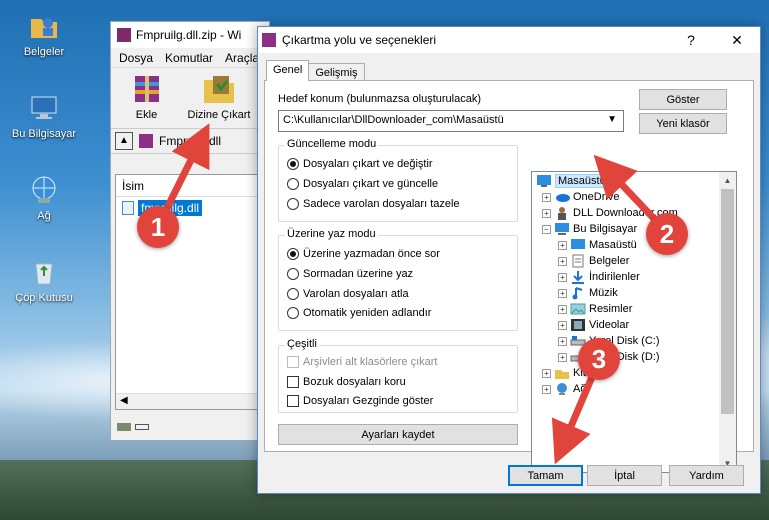 This screenshot has height=520, width=769. What do you see at coordinates (398, 434) in the screenshot?
I see `save-settings-button: Ayarları kaydet` at bounding box center [398, 434].